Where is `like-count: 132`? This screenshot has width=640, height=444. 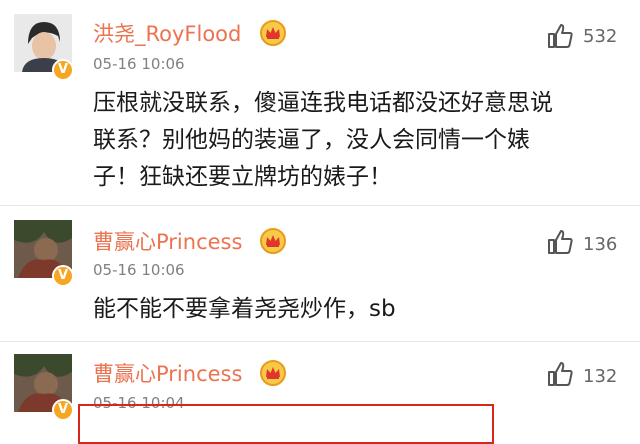
like-count: 132 is located at coordinates (600, 376).